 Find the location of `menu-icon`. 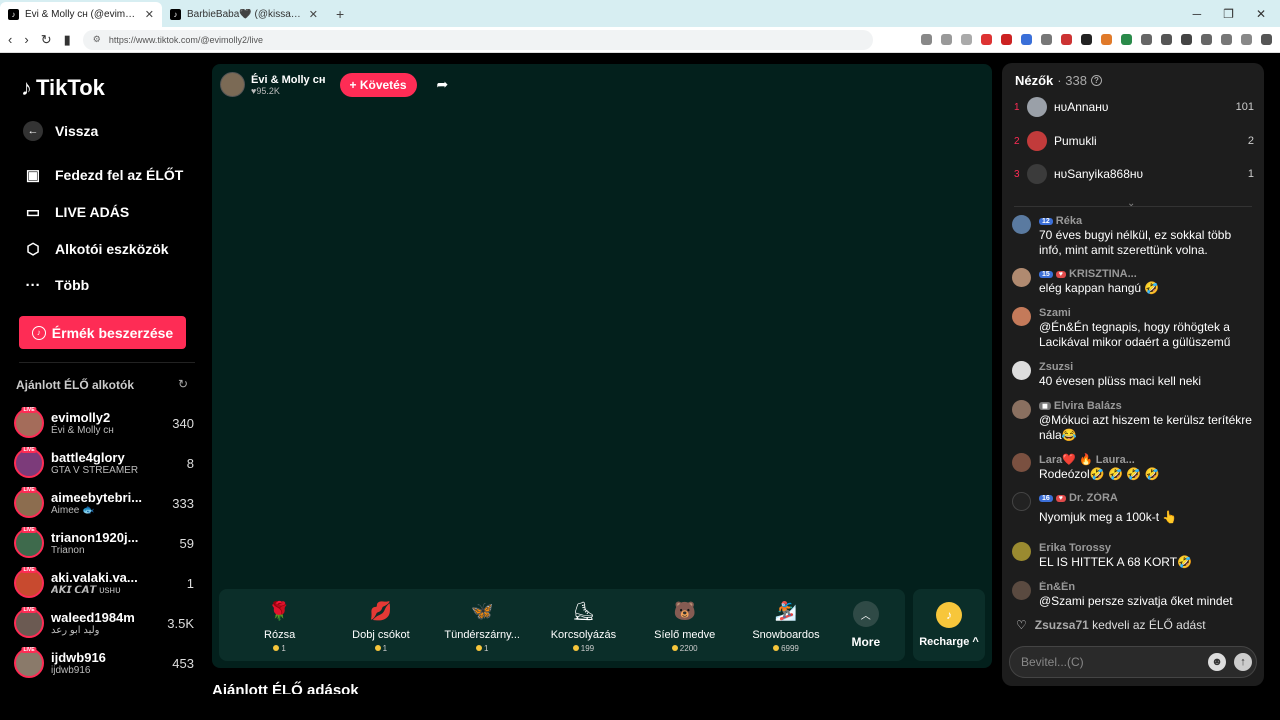

menu-icon is located at coordinates (1266, 39).